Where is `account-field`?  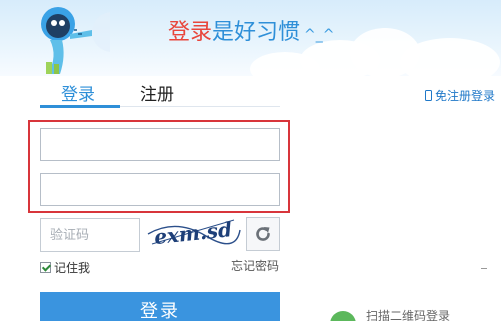
account-field is located at coordinates (160, 144).